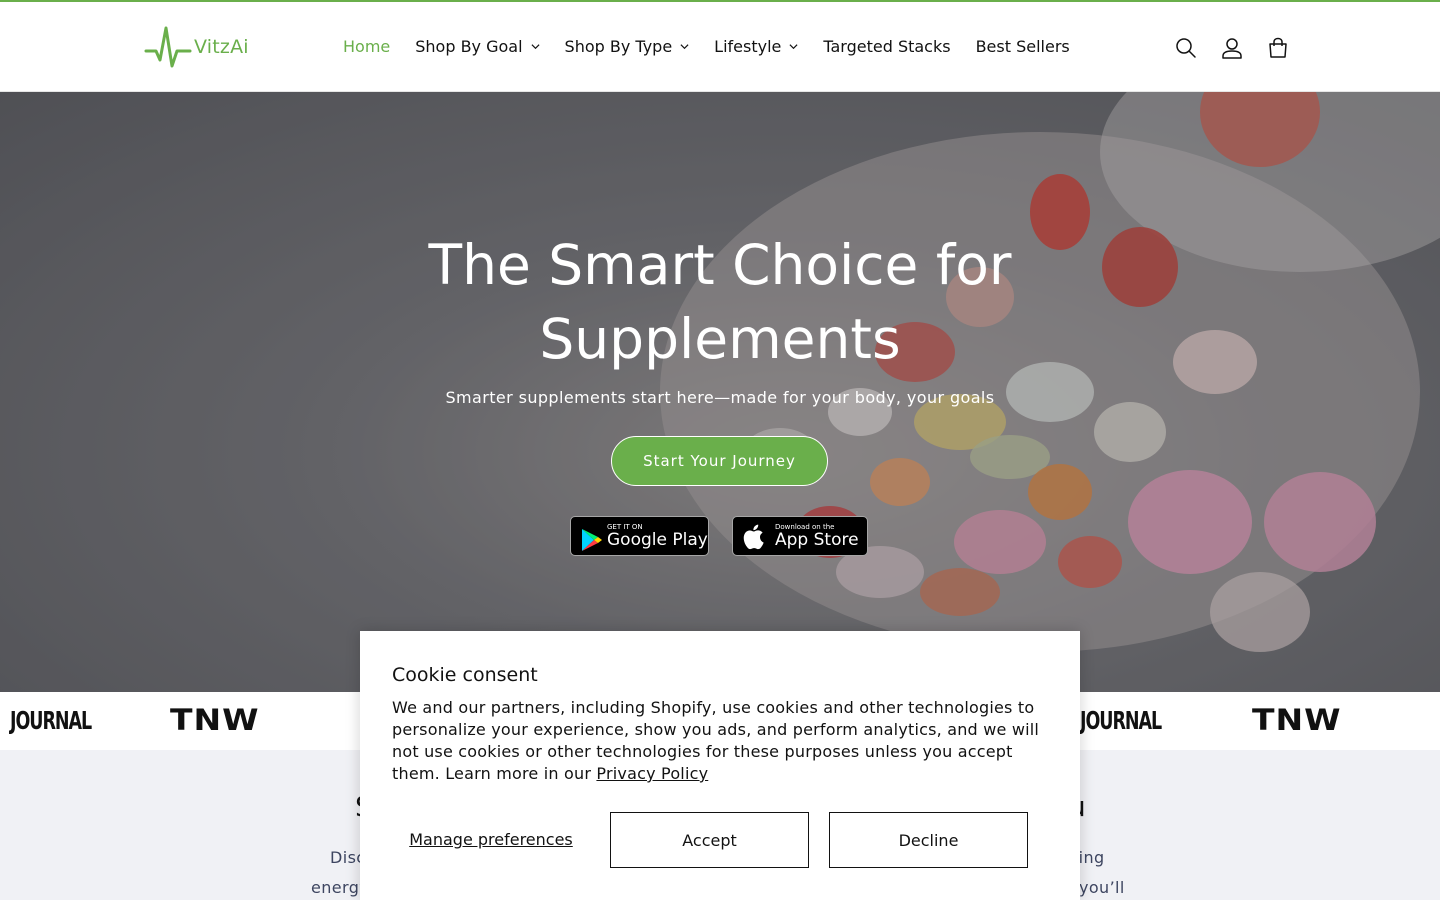  I want to click on start-journey-button: Start Your Journey, so click(719, 461).